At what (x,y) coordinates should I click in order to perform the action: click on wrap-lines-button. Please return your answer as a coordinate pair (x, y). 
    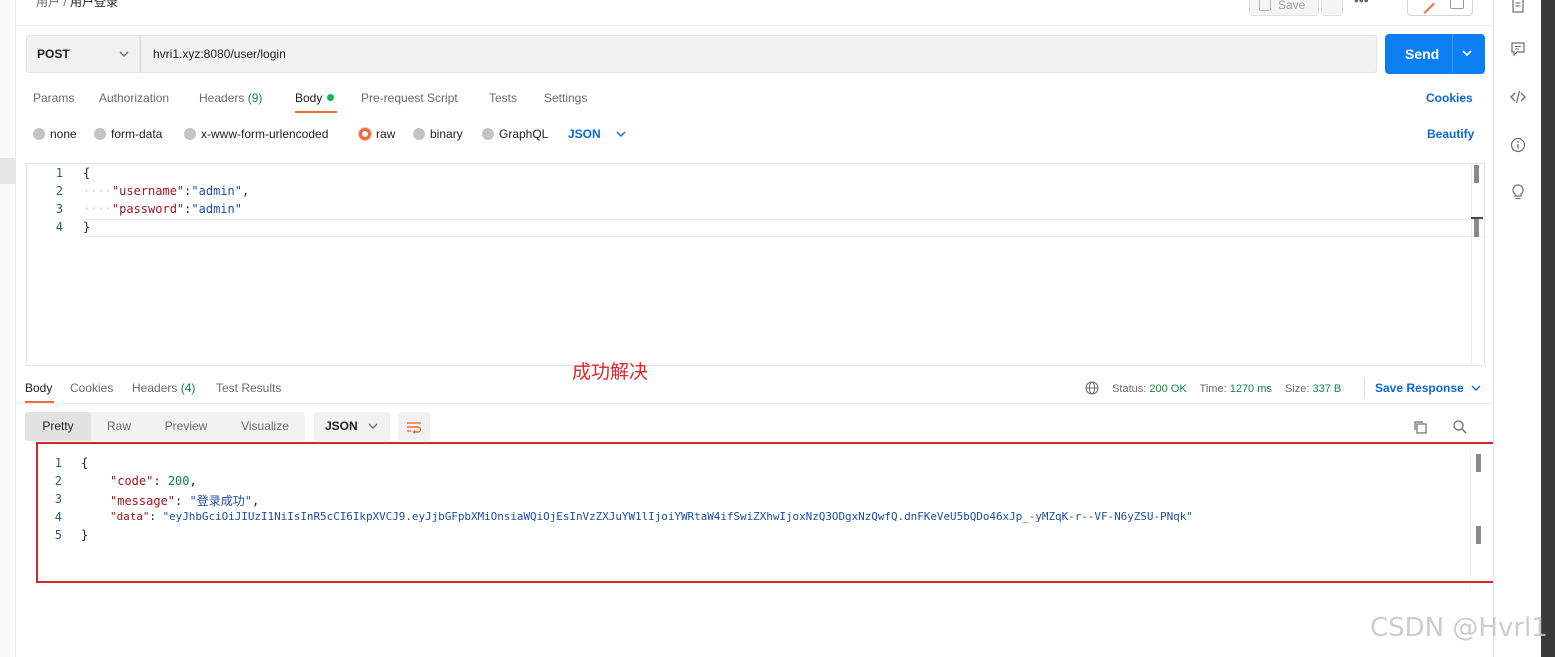
    Looking at the image, I should click on (414, 426).